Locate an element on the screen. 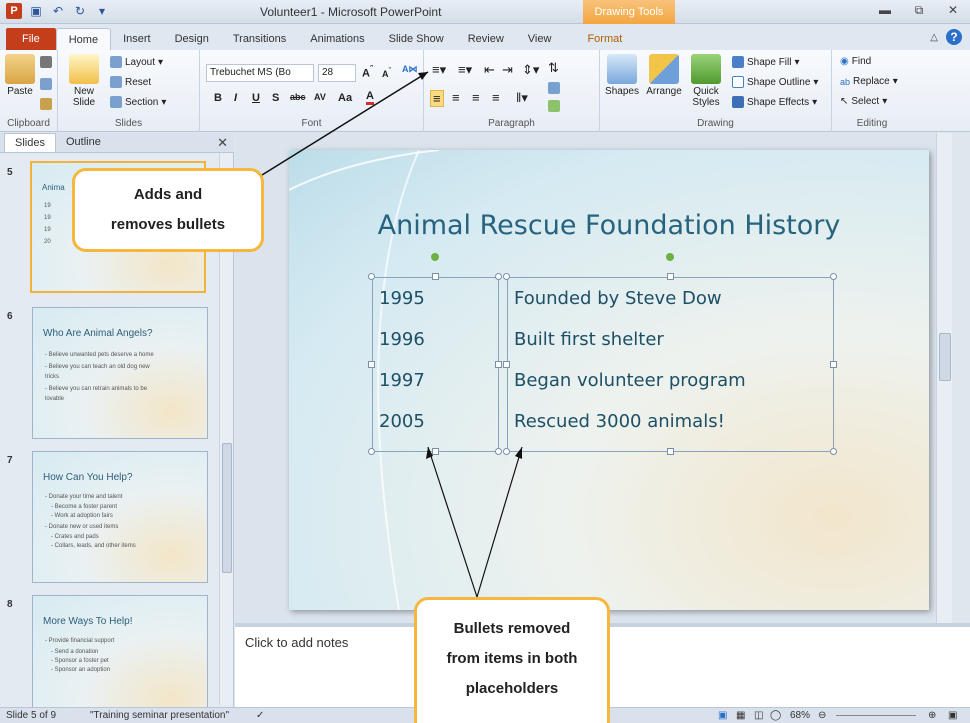 The image size is (970, 723). tab-slide-show: Slide Show is located at coordinates (416, 39).